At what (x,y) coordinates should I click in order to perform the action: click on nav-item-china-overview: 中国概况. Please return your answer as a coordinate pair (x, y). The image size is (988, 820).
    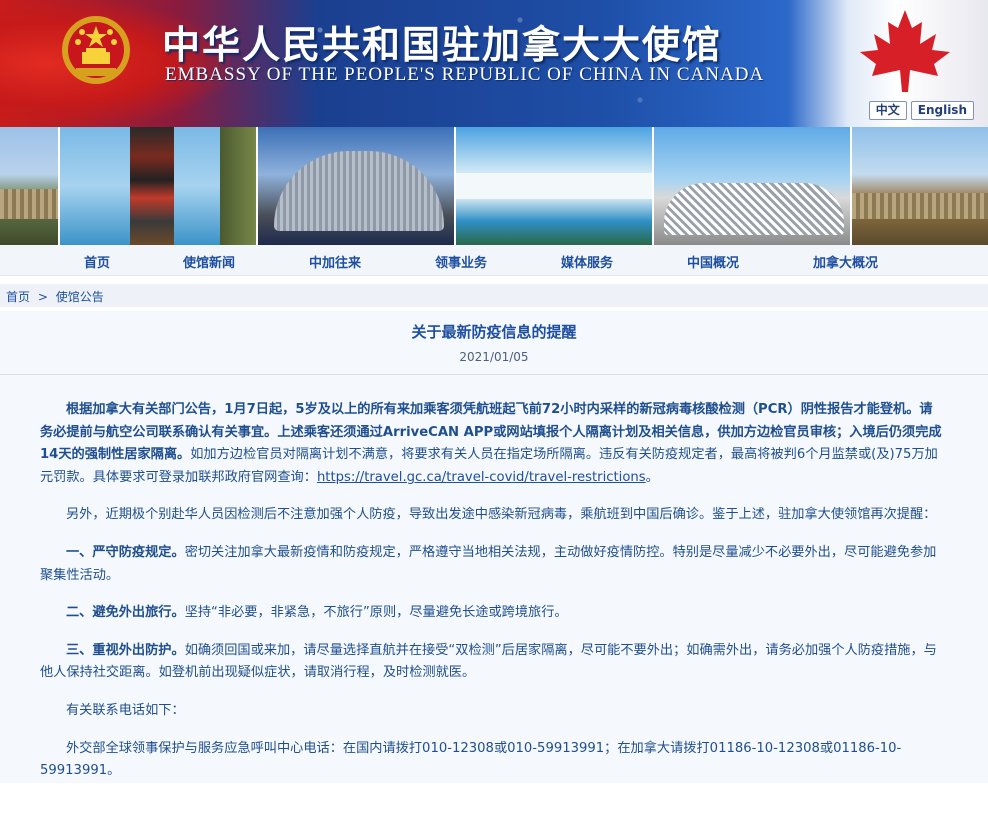
    Looking at the image, I should click on (713, 261).